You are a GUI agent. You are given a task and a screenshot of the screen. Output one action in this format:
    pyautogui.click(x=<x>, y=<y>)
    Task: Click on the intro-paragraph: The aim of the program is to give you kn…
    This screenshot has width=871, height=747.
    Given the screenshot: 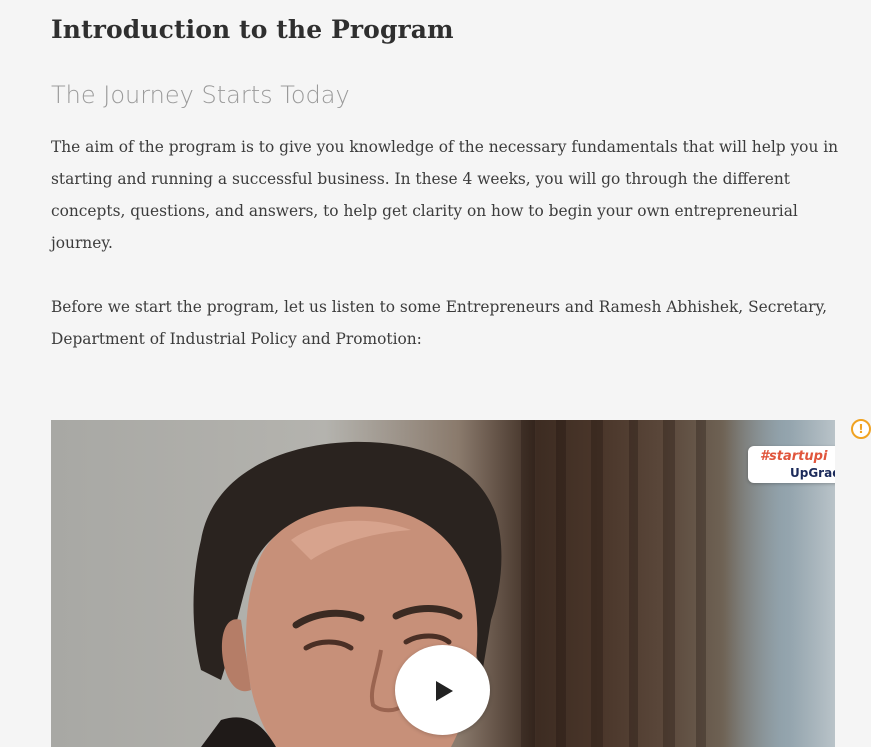 What is the action you would take?
    pyautogui.click(x=445, y=195)
    